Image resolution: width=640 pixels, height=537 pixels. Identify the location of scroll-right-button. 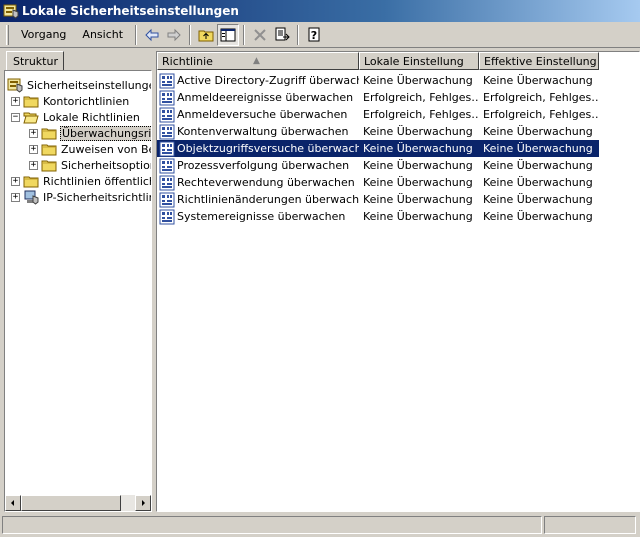
(143, 503).